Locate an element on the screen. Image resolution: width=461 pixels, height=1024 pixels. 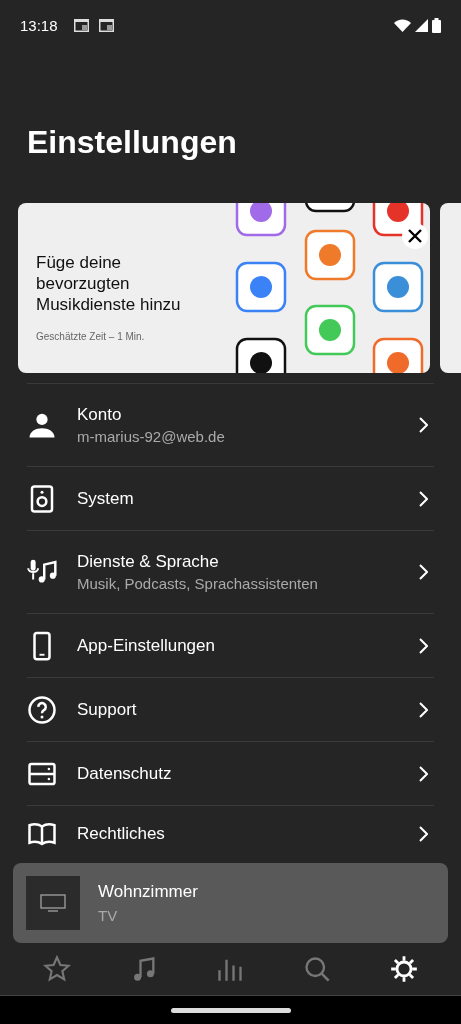
settings-item: Support is located at coordinates (230, 710).